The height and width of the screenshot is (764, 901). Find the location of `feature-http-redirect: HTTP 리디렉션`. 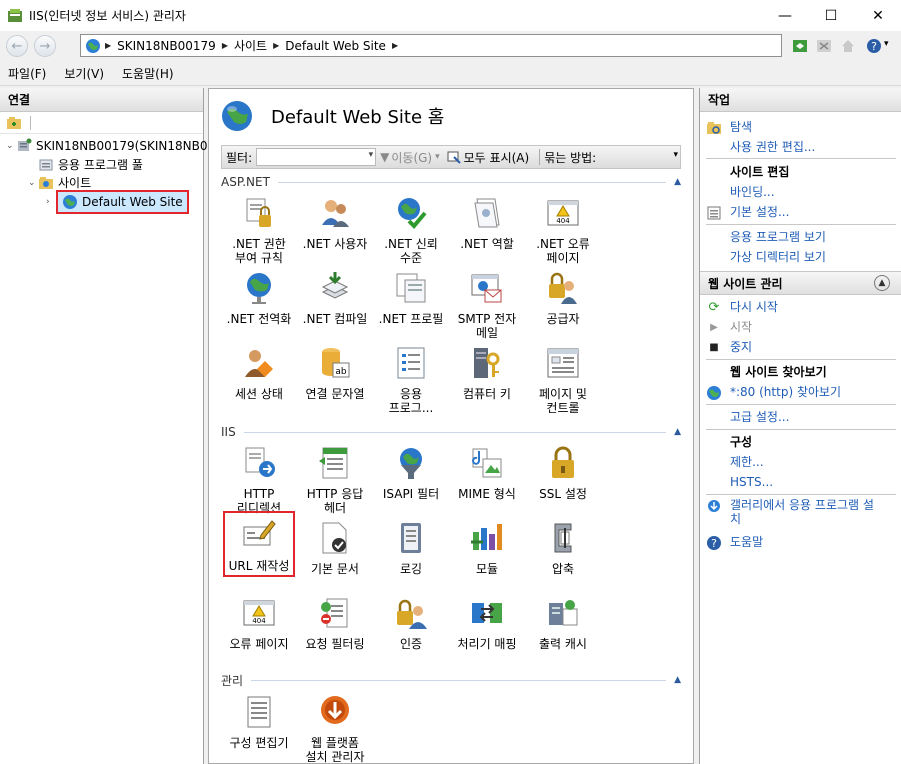

feature-http-redirect: HTTP 리디렉션 is located at coordinates (259, 480).